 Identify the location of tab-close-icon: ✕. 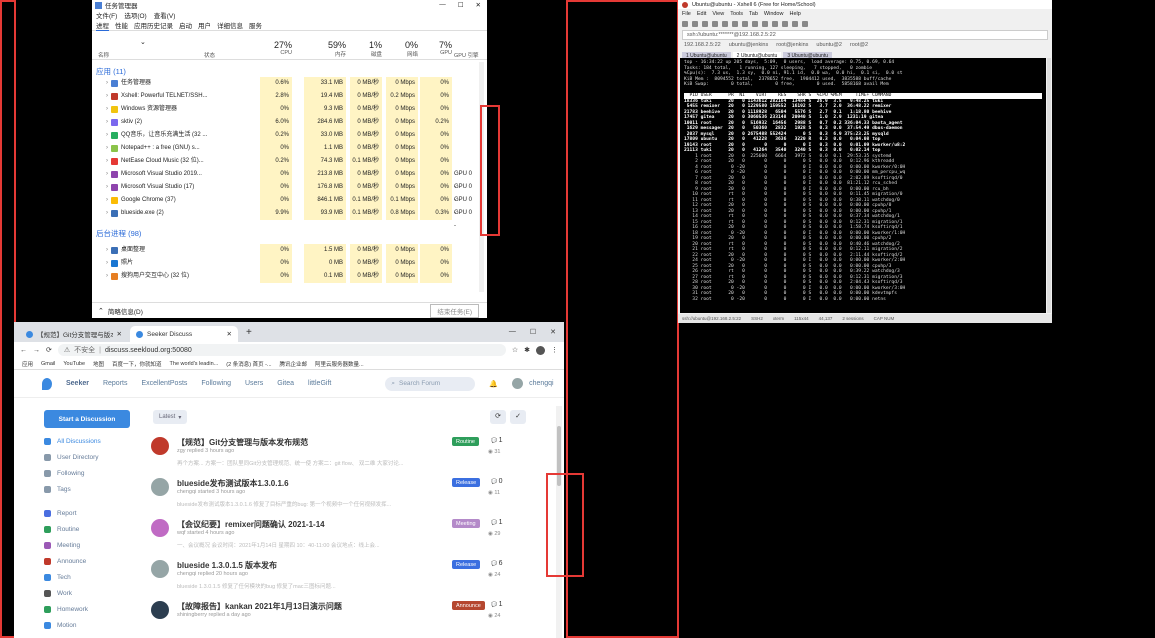
(119, 334).